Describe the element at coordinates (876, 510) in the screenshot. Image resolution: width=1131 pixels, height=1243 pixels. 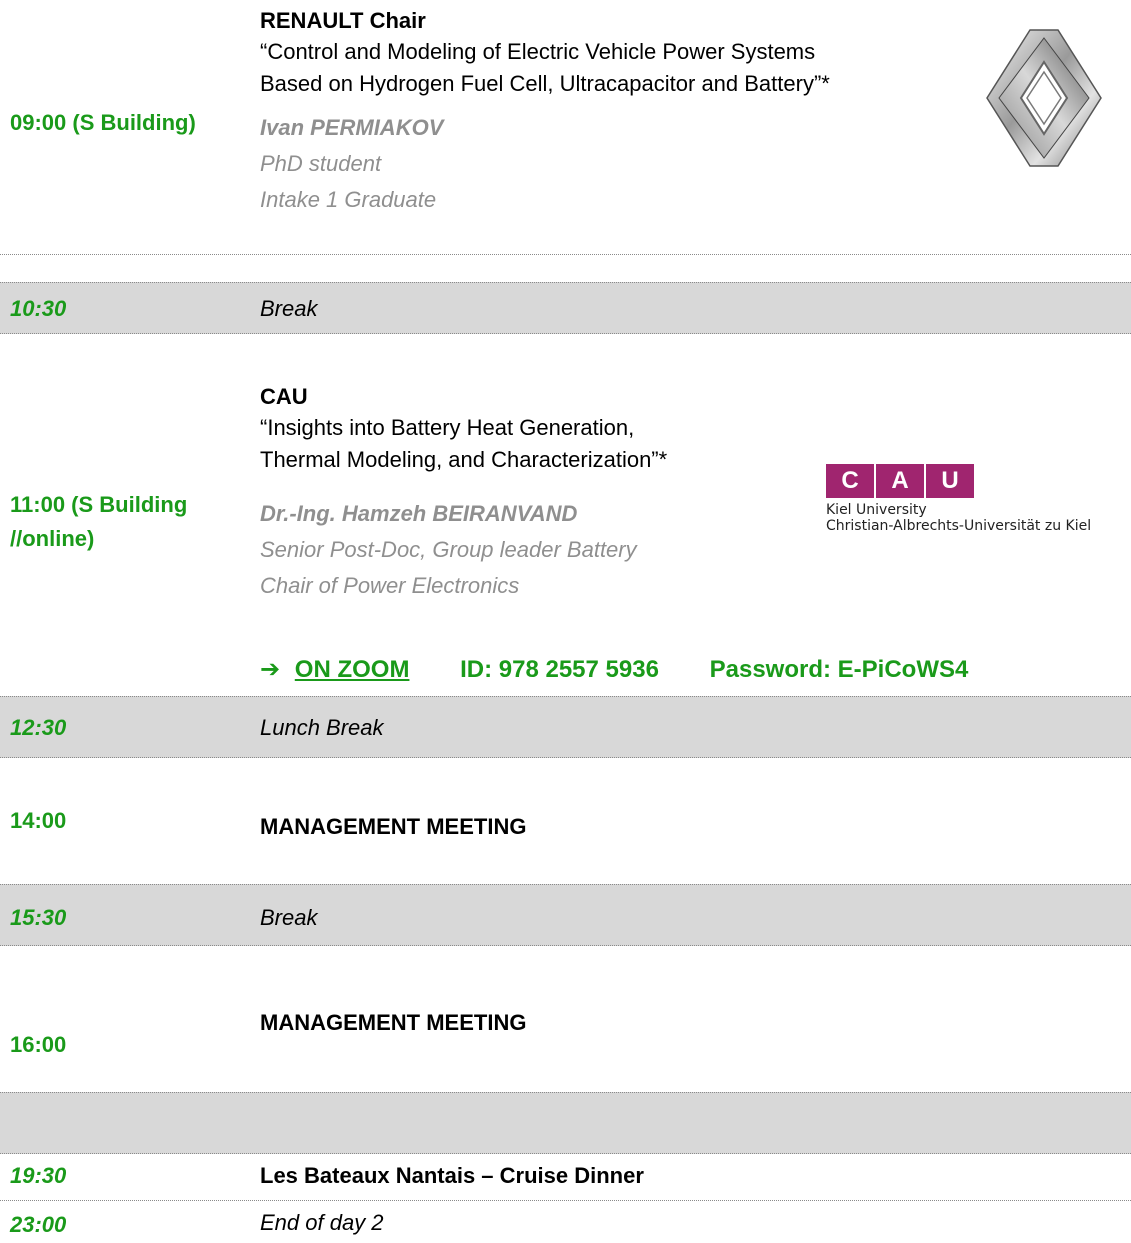
I see `cau-logo-line: Kiel University` at that location.